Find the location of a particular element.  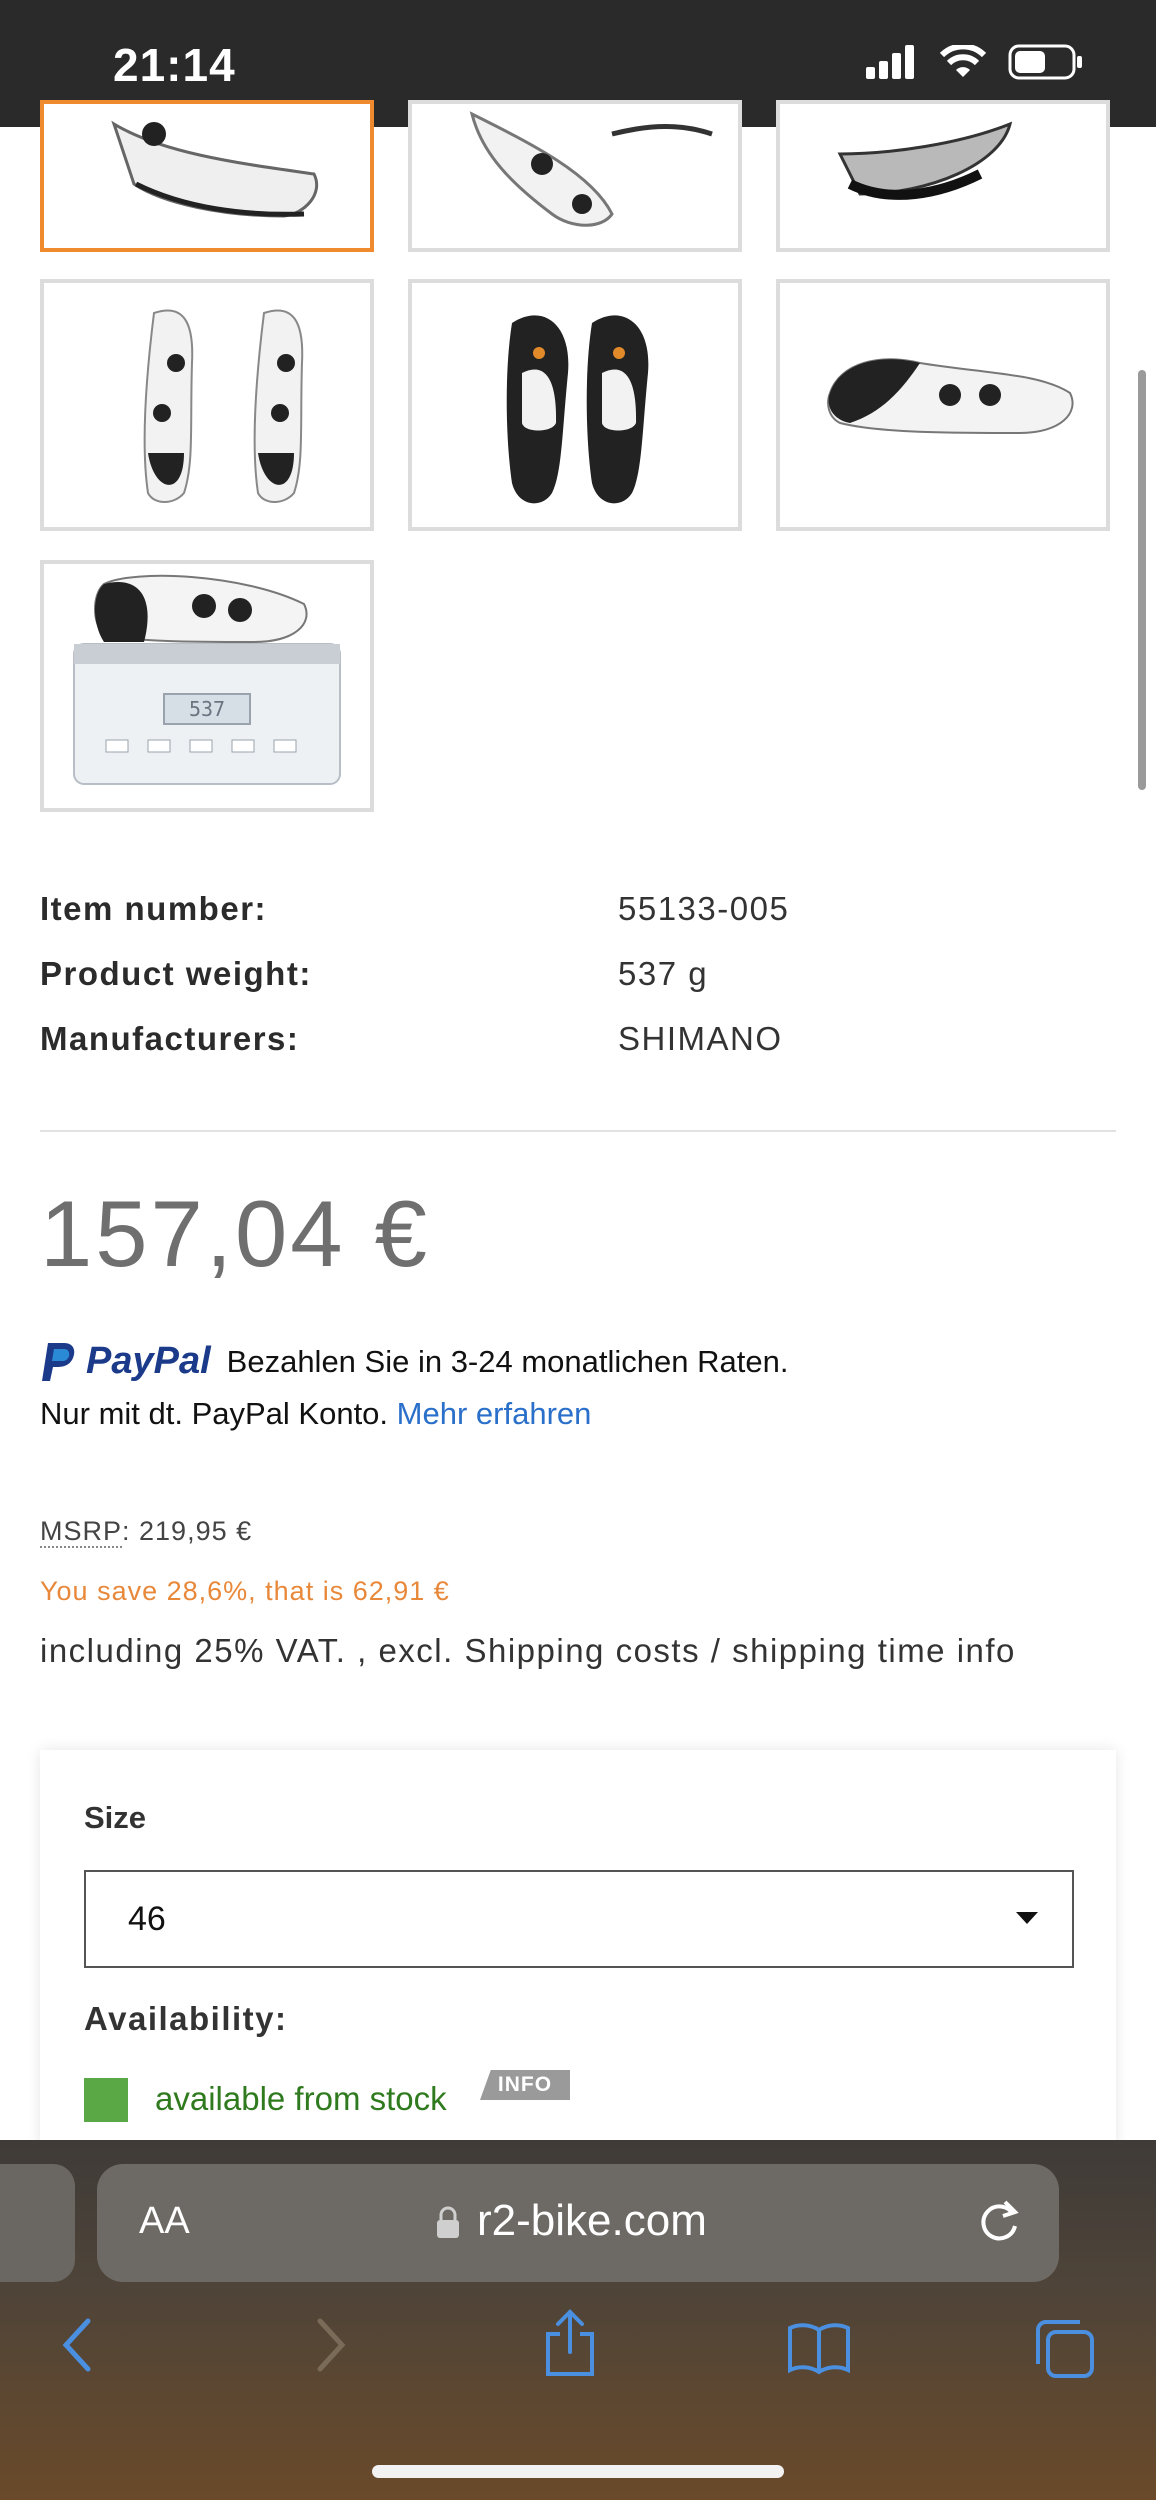

size-label: Size is located at coordinates (115, 1817).